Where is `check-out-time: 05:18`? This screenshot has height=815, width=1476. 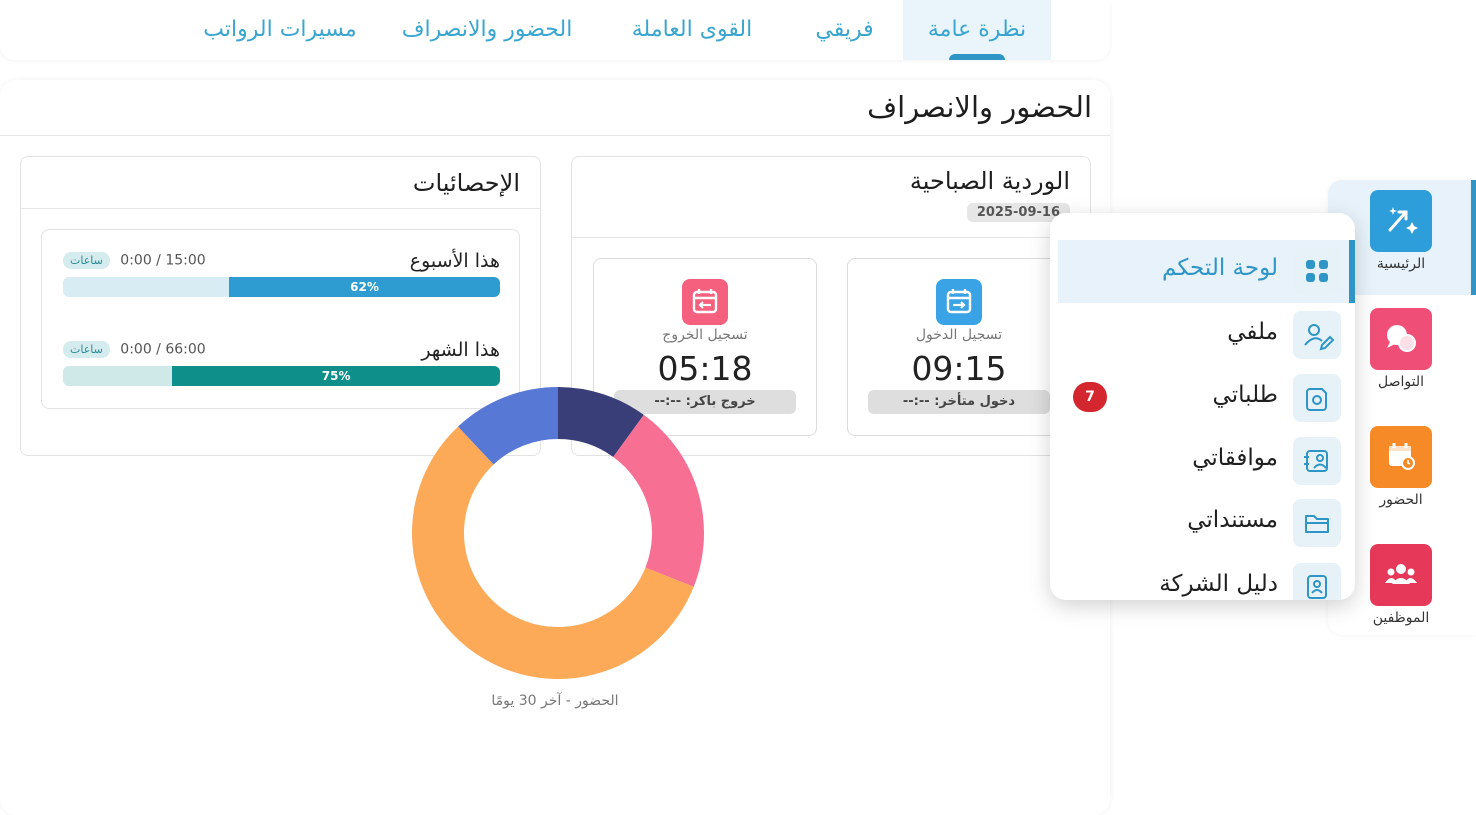
check-out-time: 05:18 is located at coordinates (705, 368).